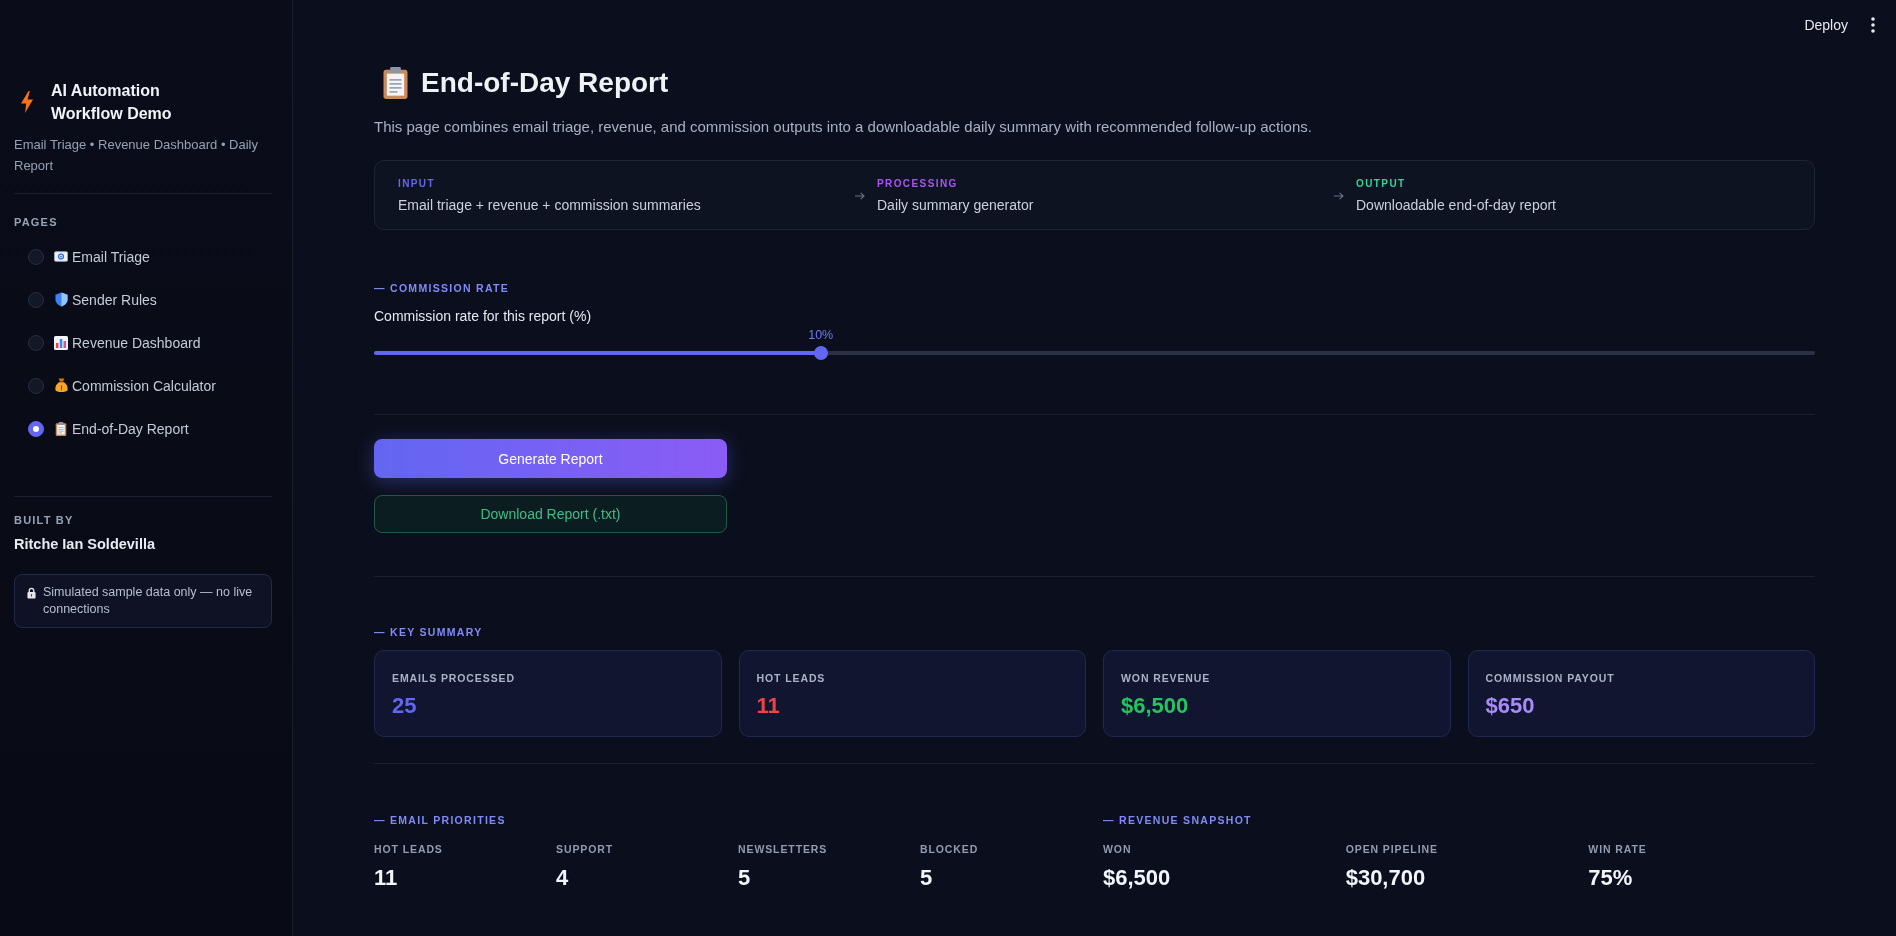  I want to click on envelope-icon, so click(61, 256).